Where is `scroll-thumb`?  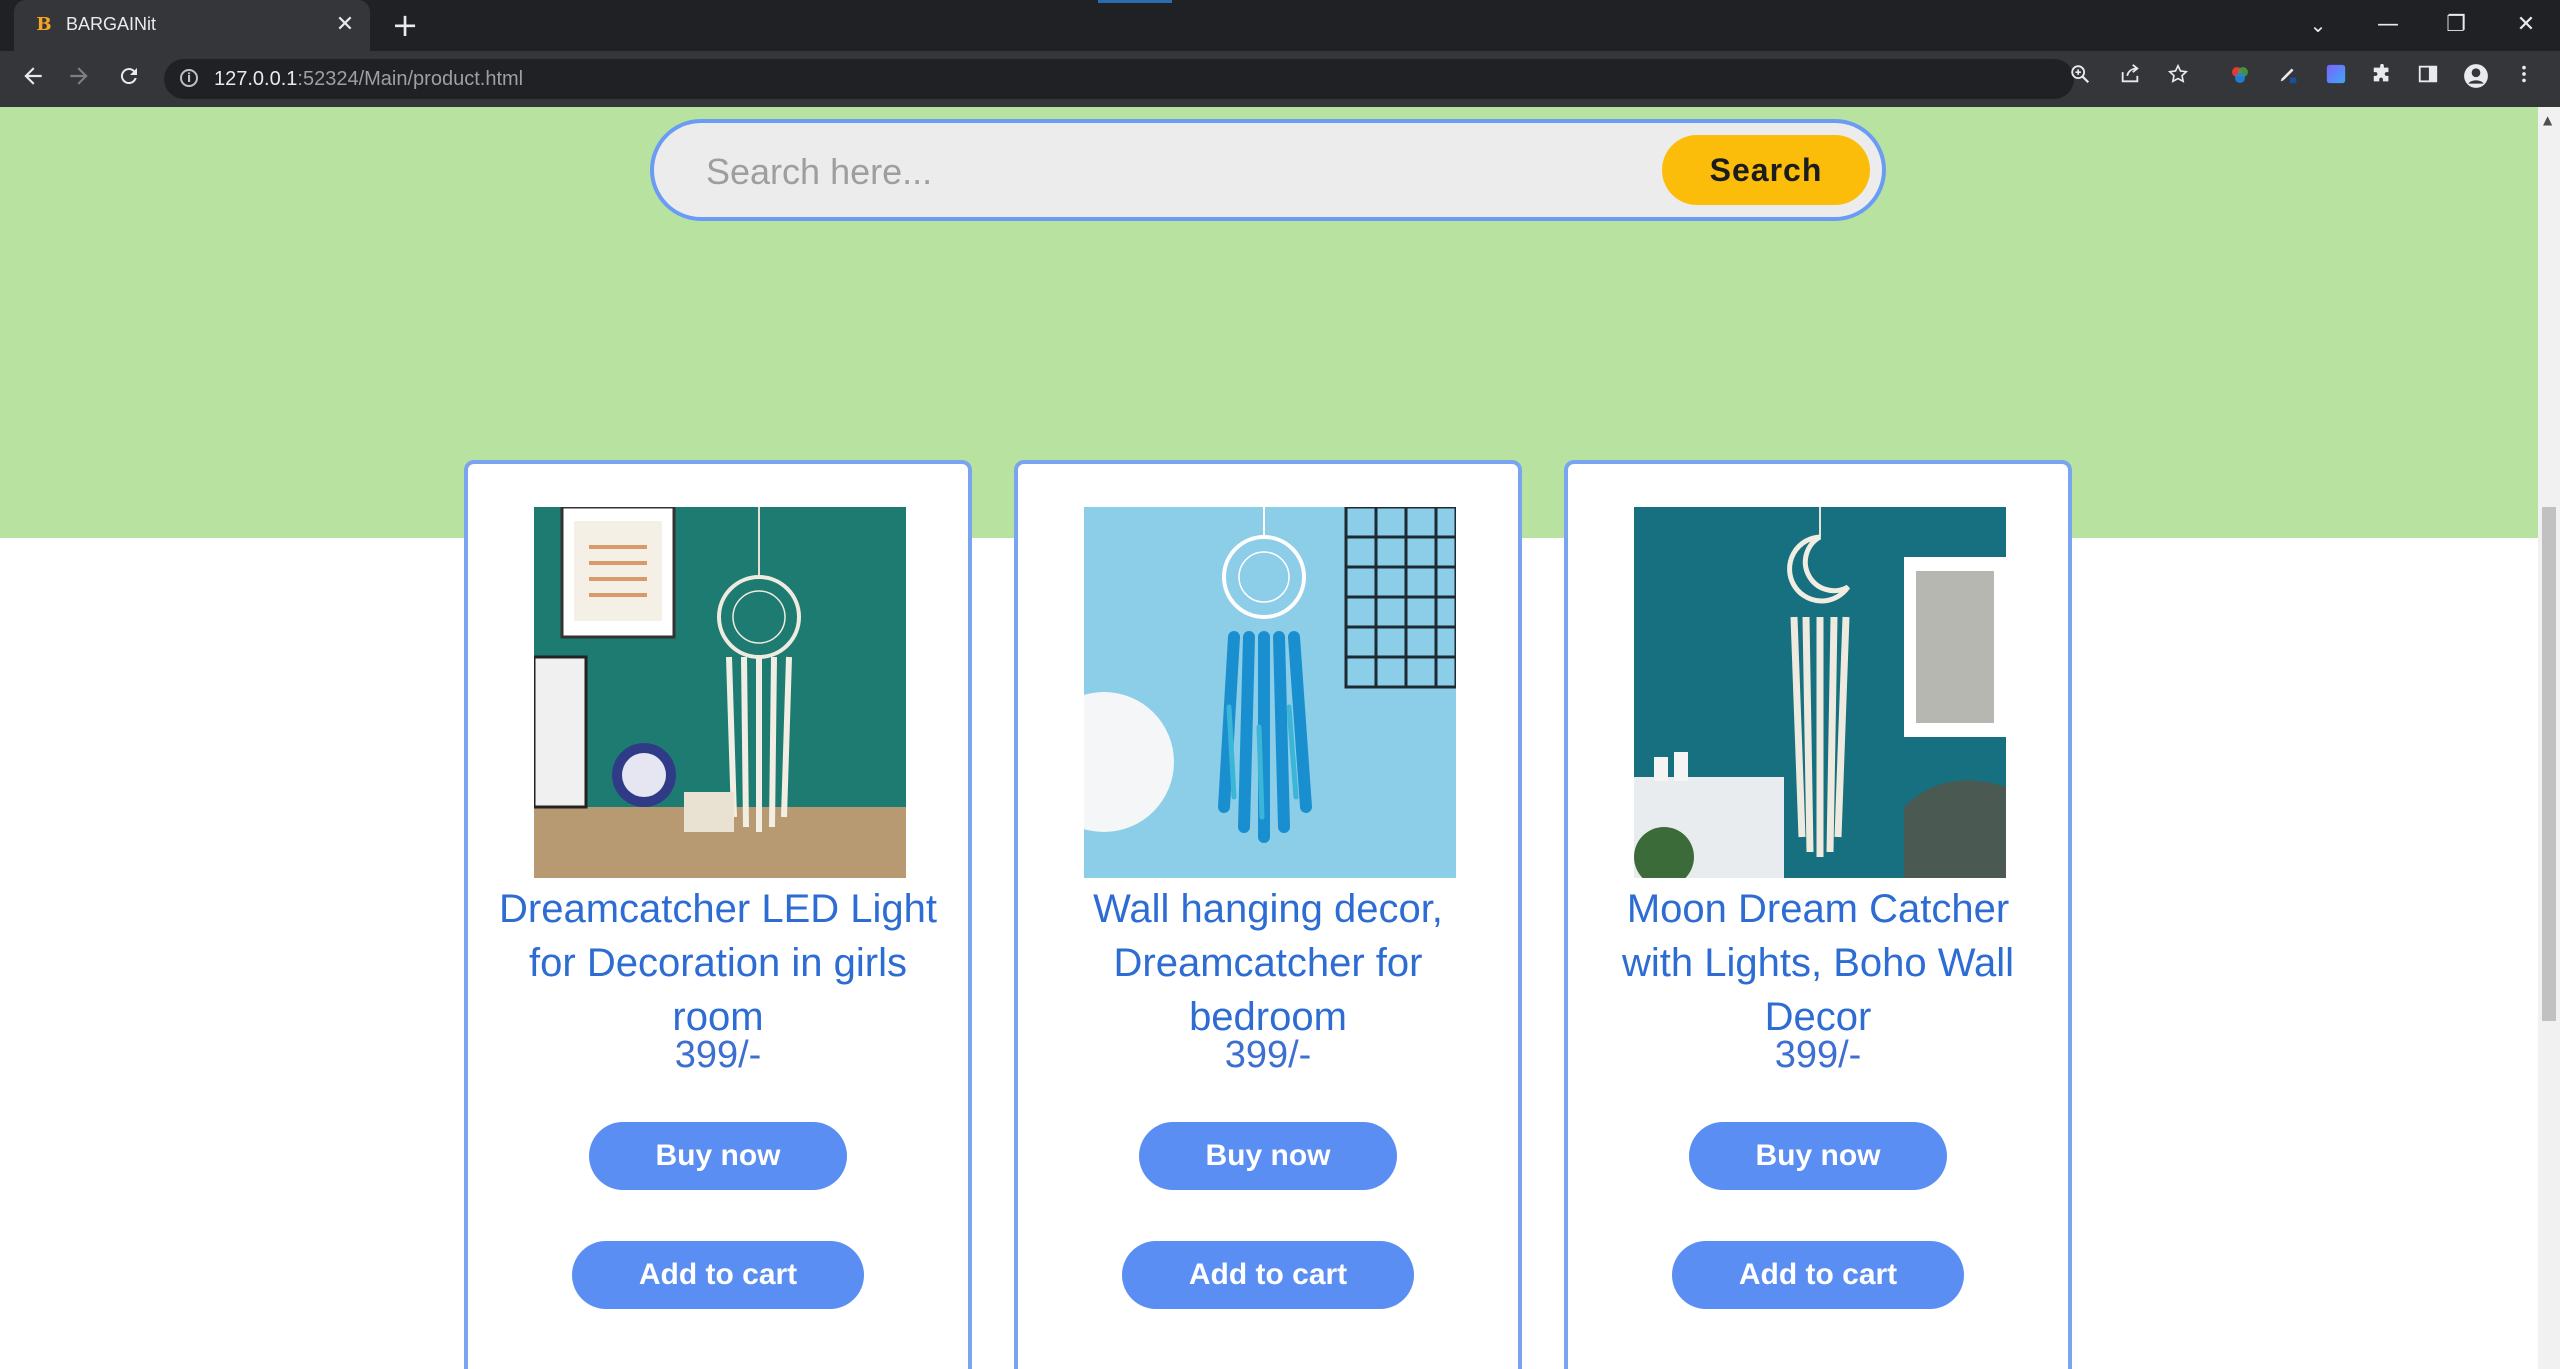
scroll-thumb is located at coordinates (2549, 764).